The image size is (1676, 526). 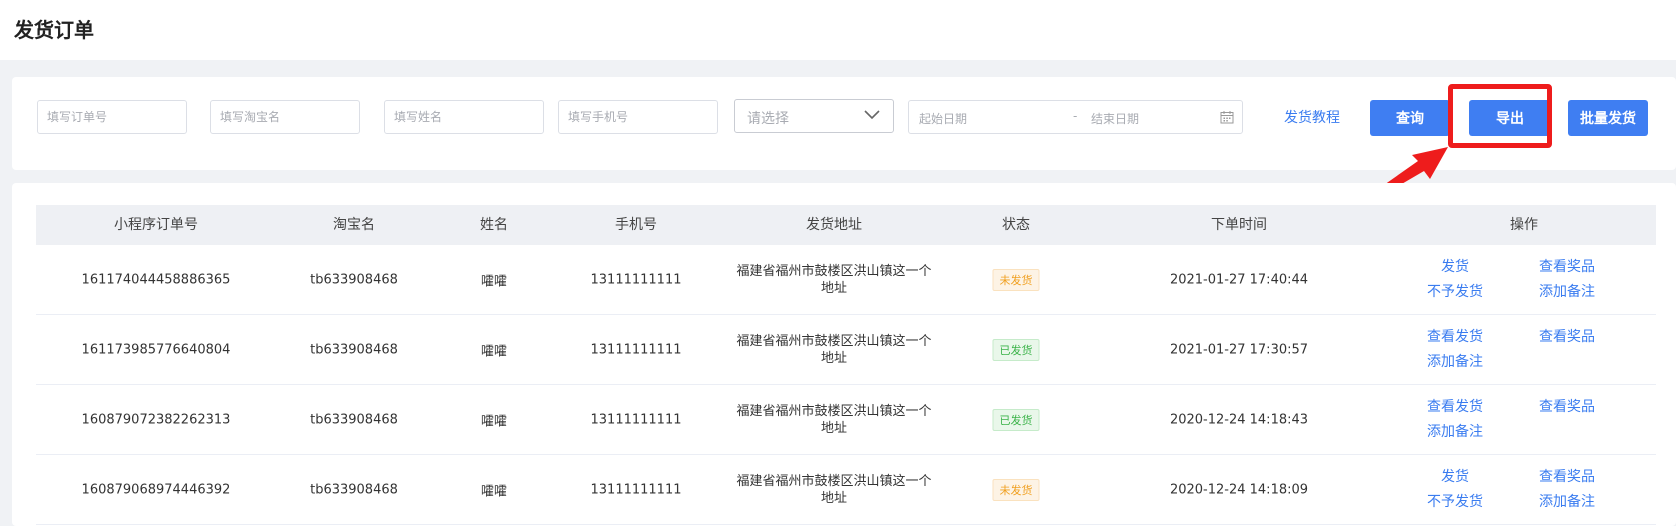 I want to click on column-header: 状态, so click(x=1016, y=225).